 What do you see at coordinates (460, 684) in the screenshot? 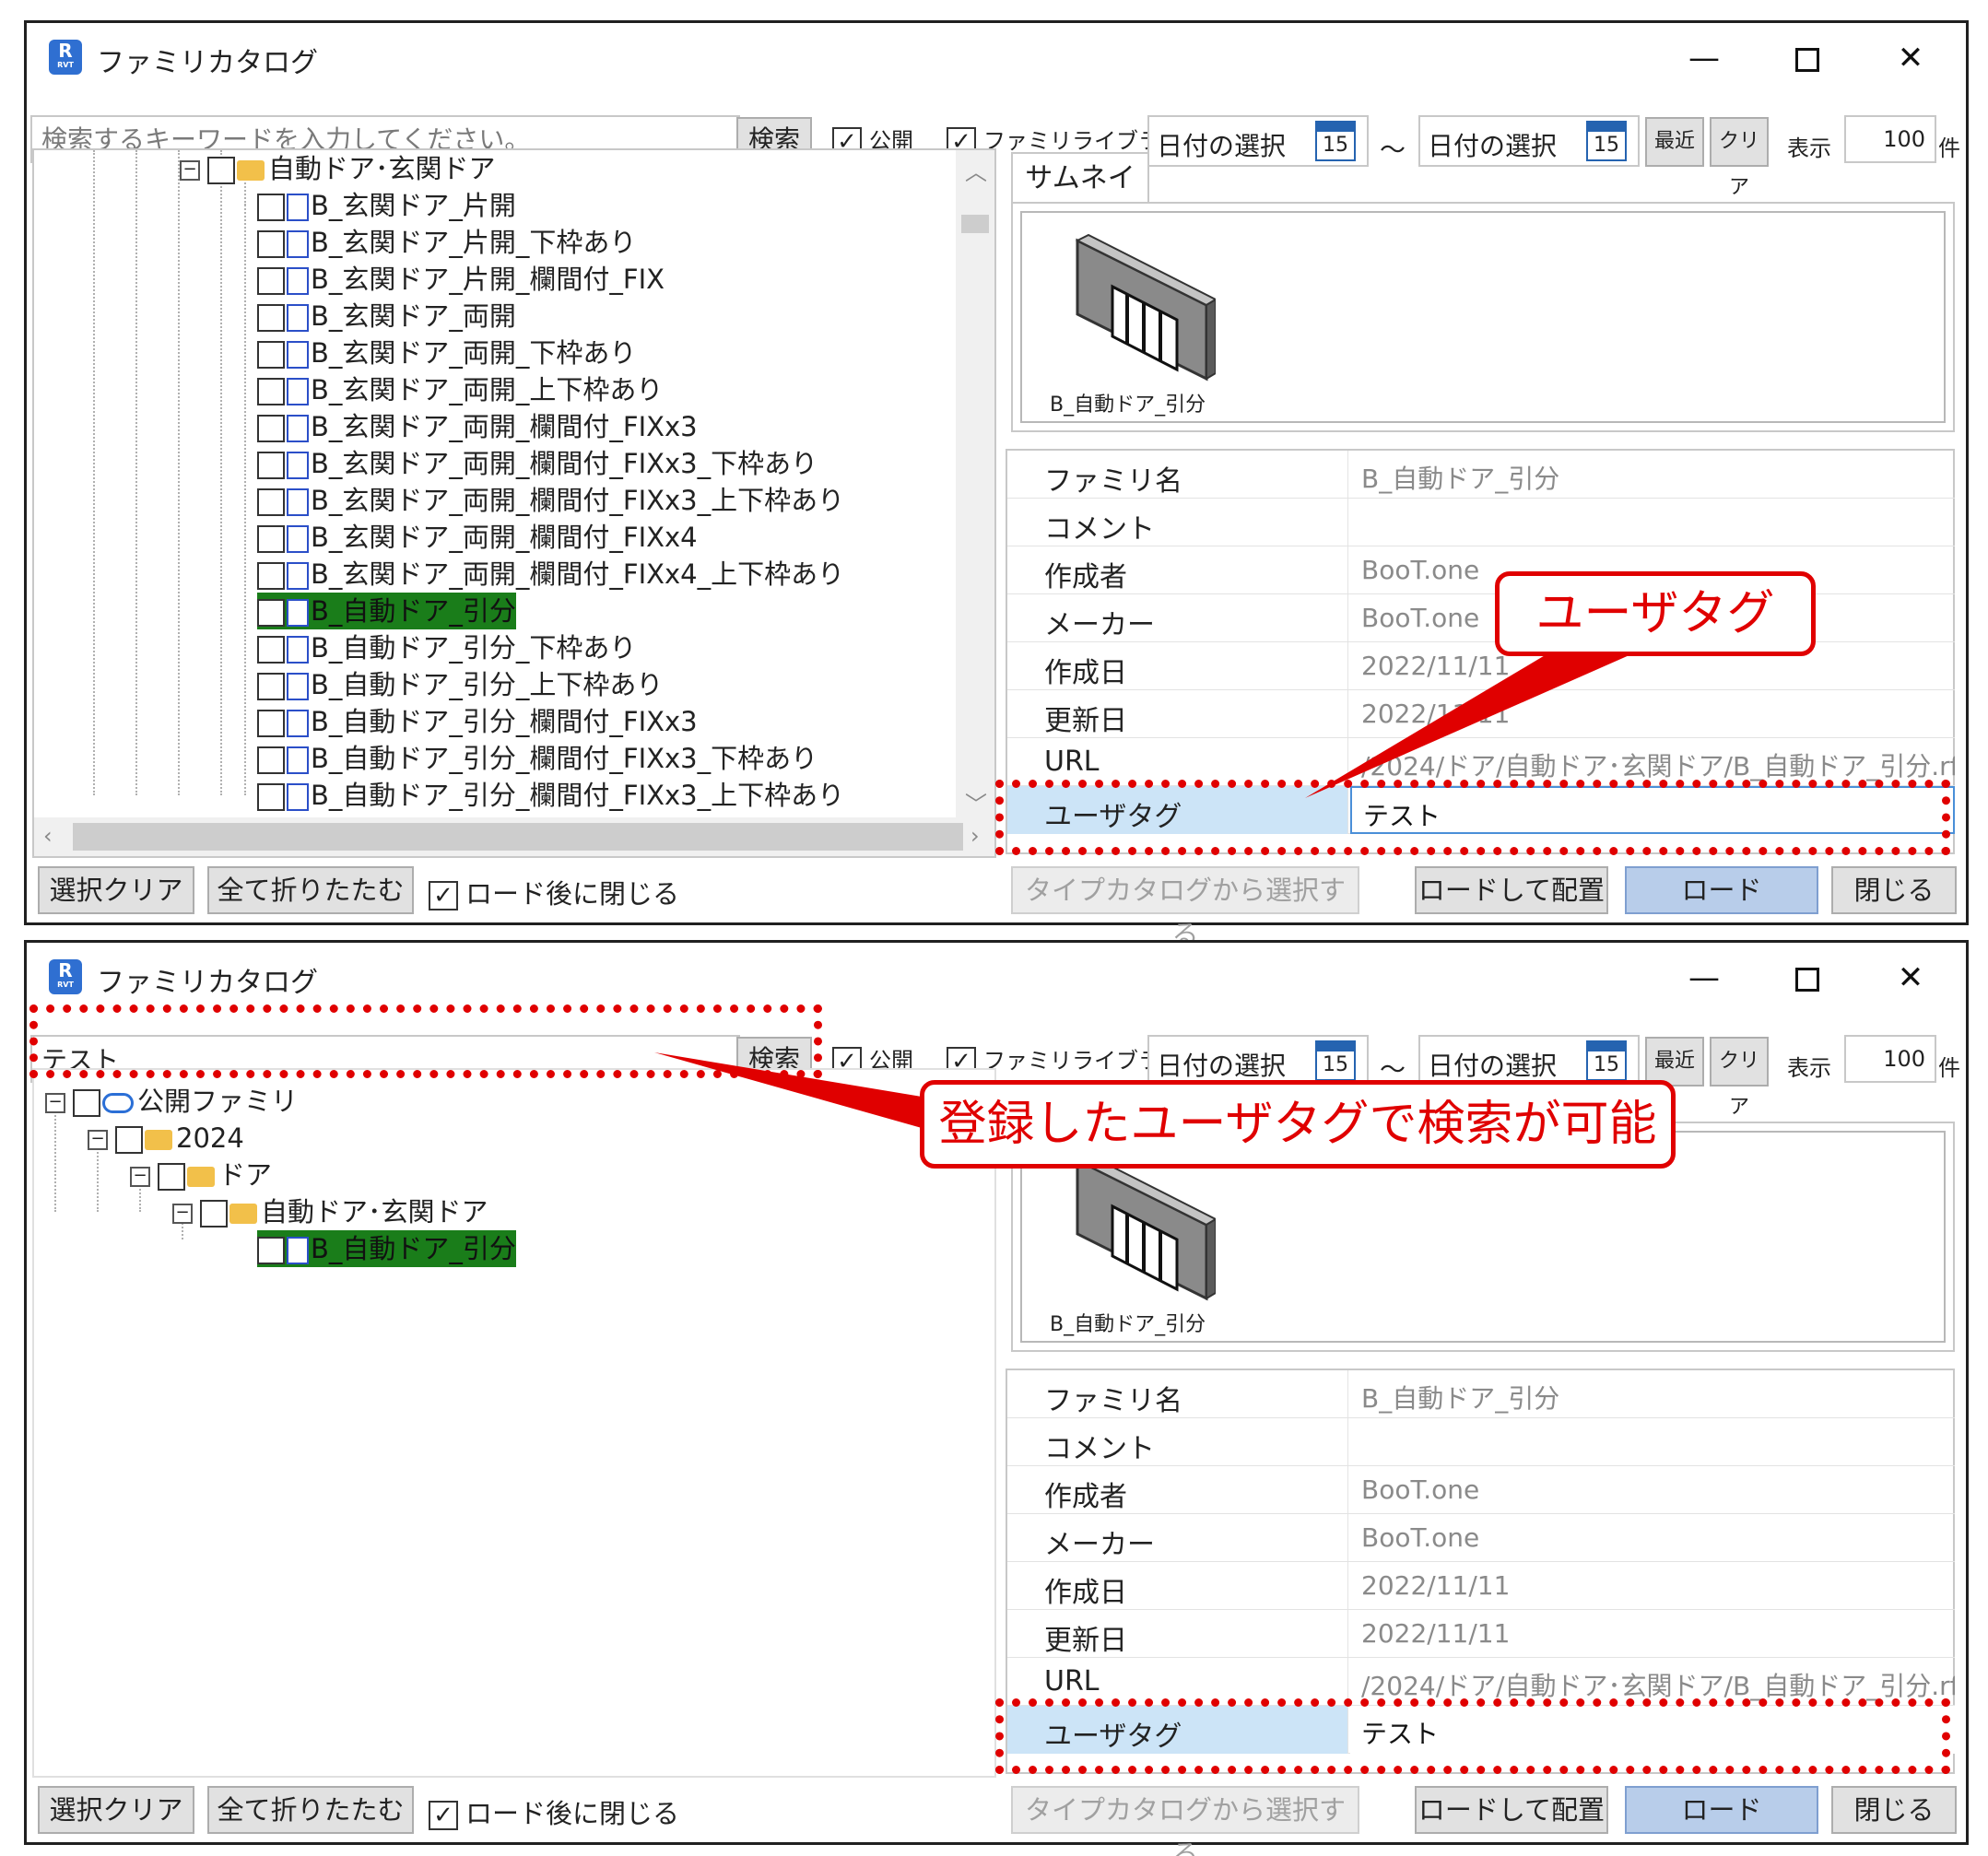
I see `tree-item: B_自動ドア_引分_上下枠あり` at bounding box center [460, 684].